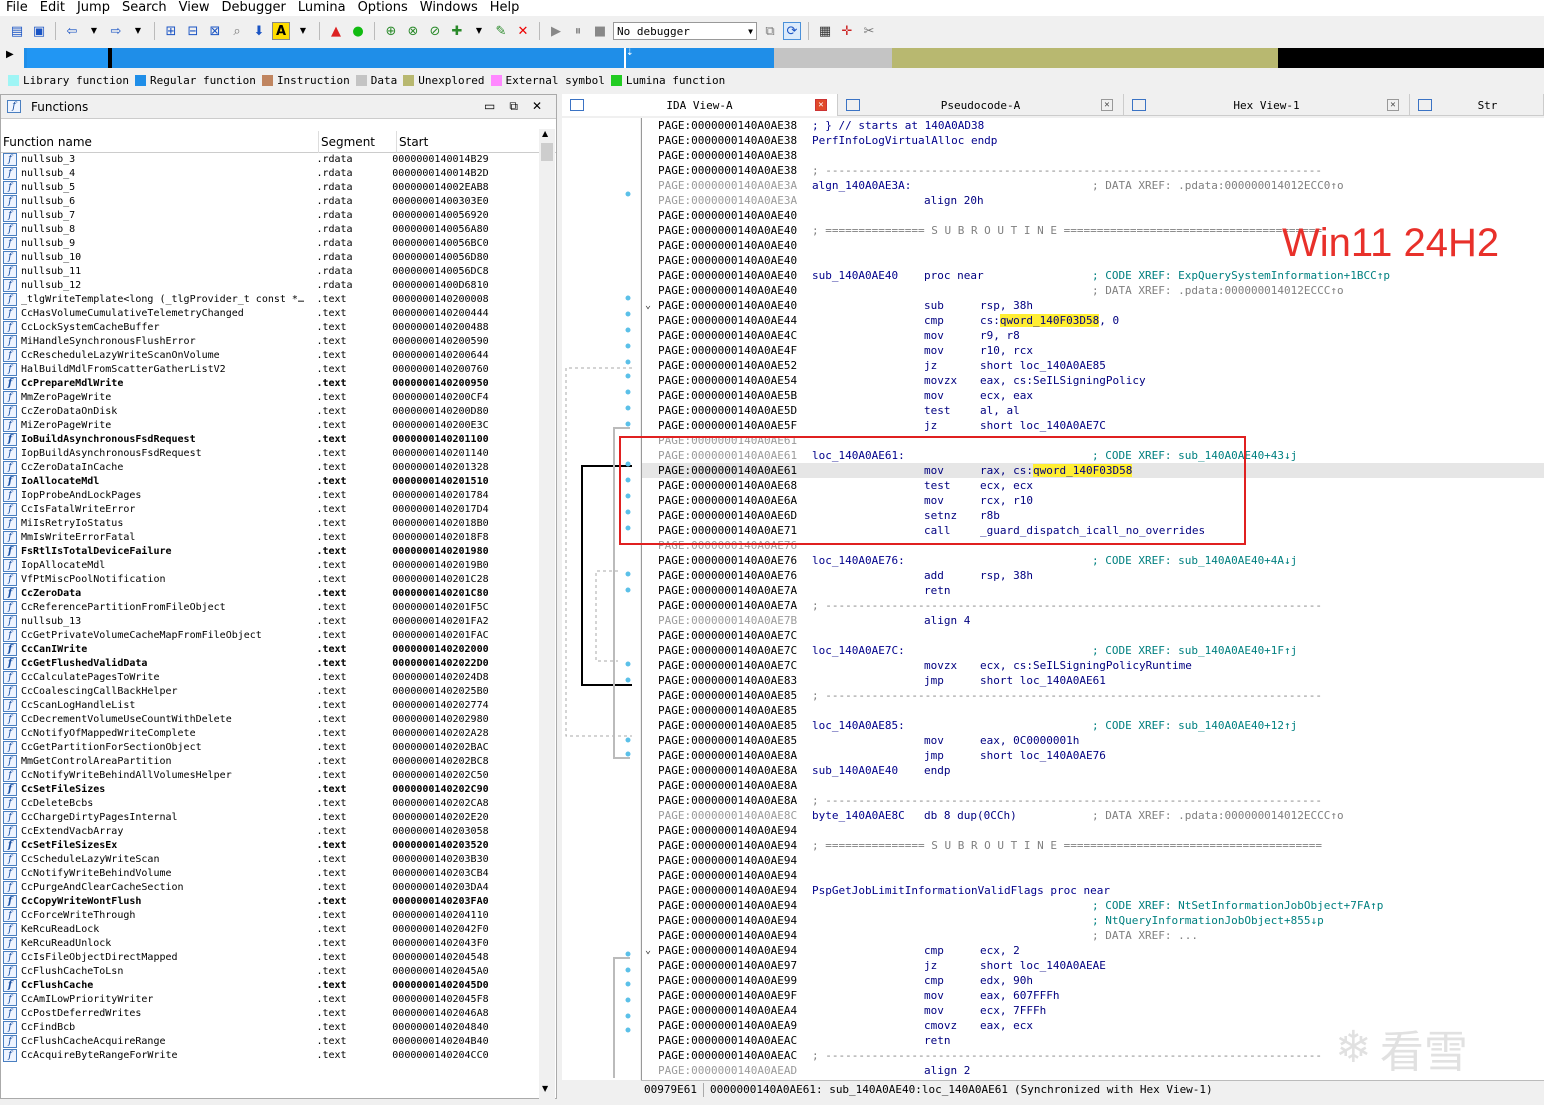 Image resolution: width=1544 pixels, height=1105 pixels. I want to click on code-label: loc_140A0AE7C:, so click(858, 650).